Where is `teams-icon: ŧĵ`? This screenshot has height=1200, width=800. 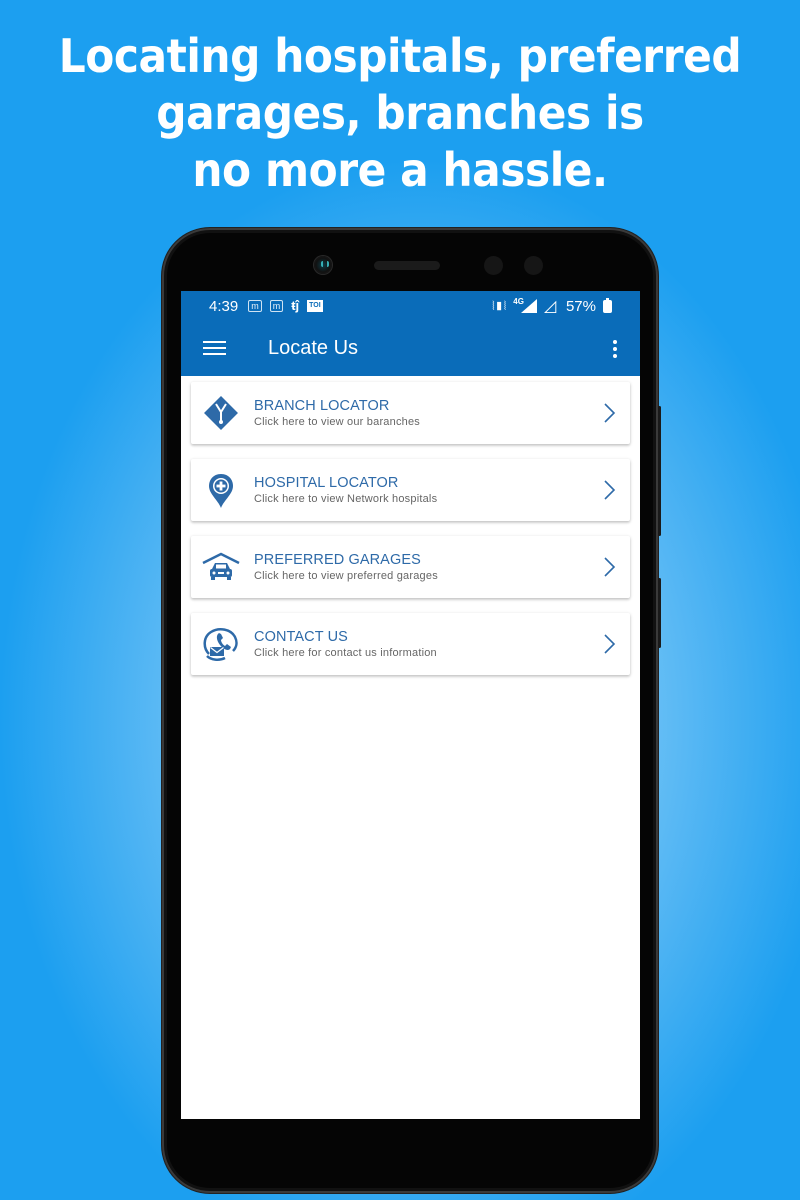
teams-icon: ŧĵ is located at coordinates (295, 305).